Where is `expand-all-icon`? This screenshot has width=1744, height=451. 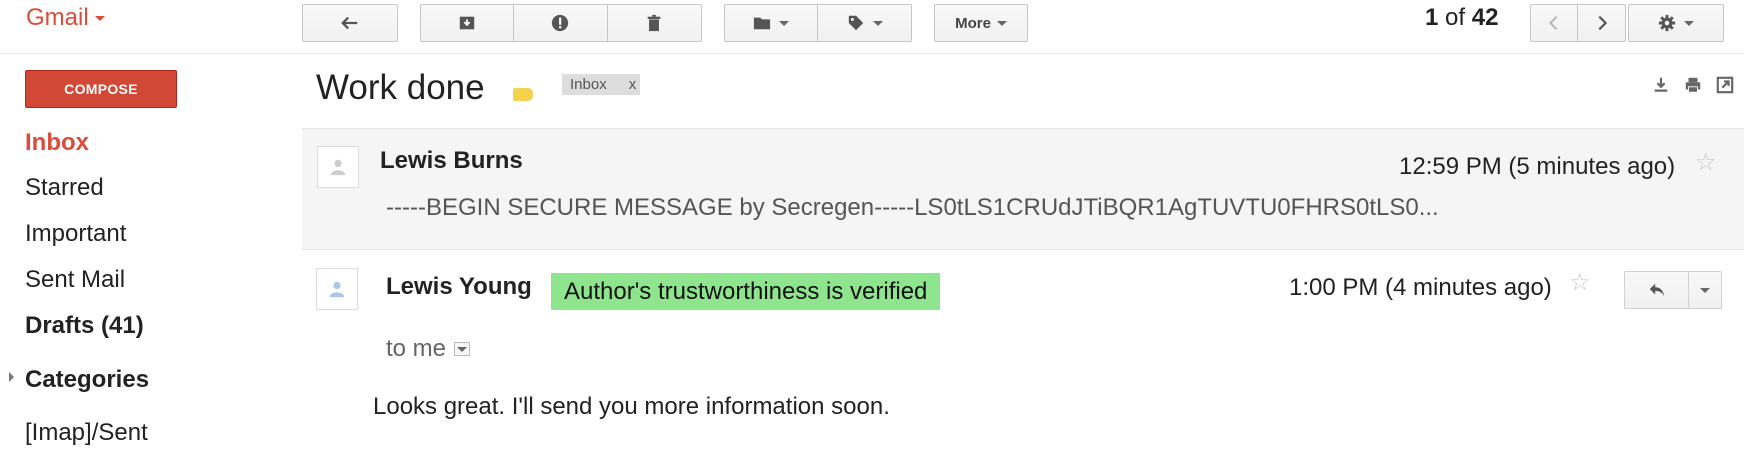
expand-all-icon is located at coordinates (1661, 85).